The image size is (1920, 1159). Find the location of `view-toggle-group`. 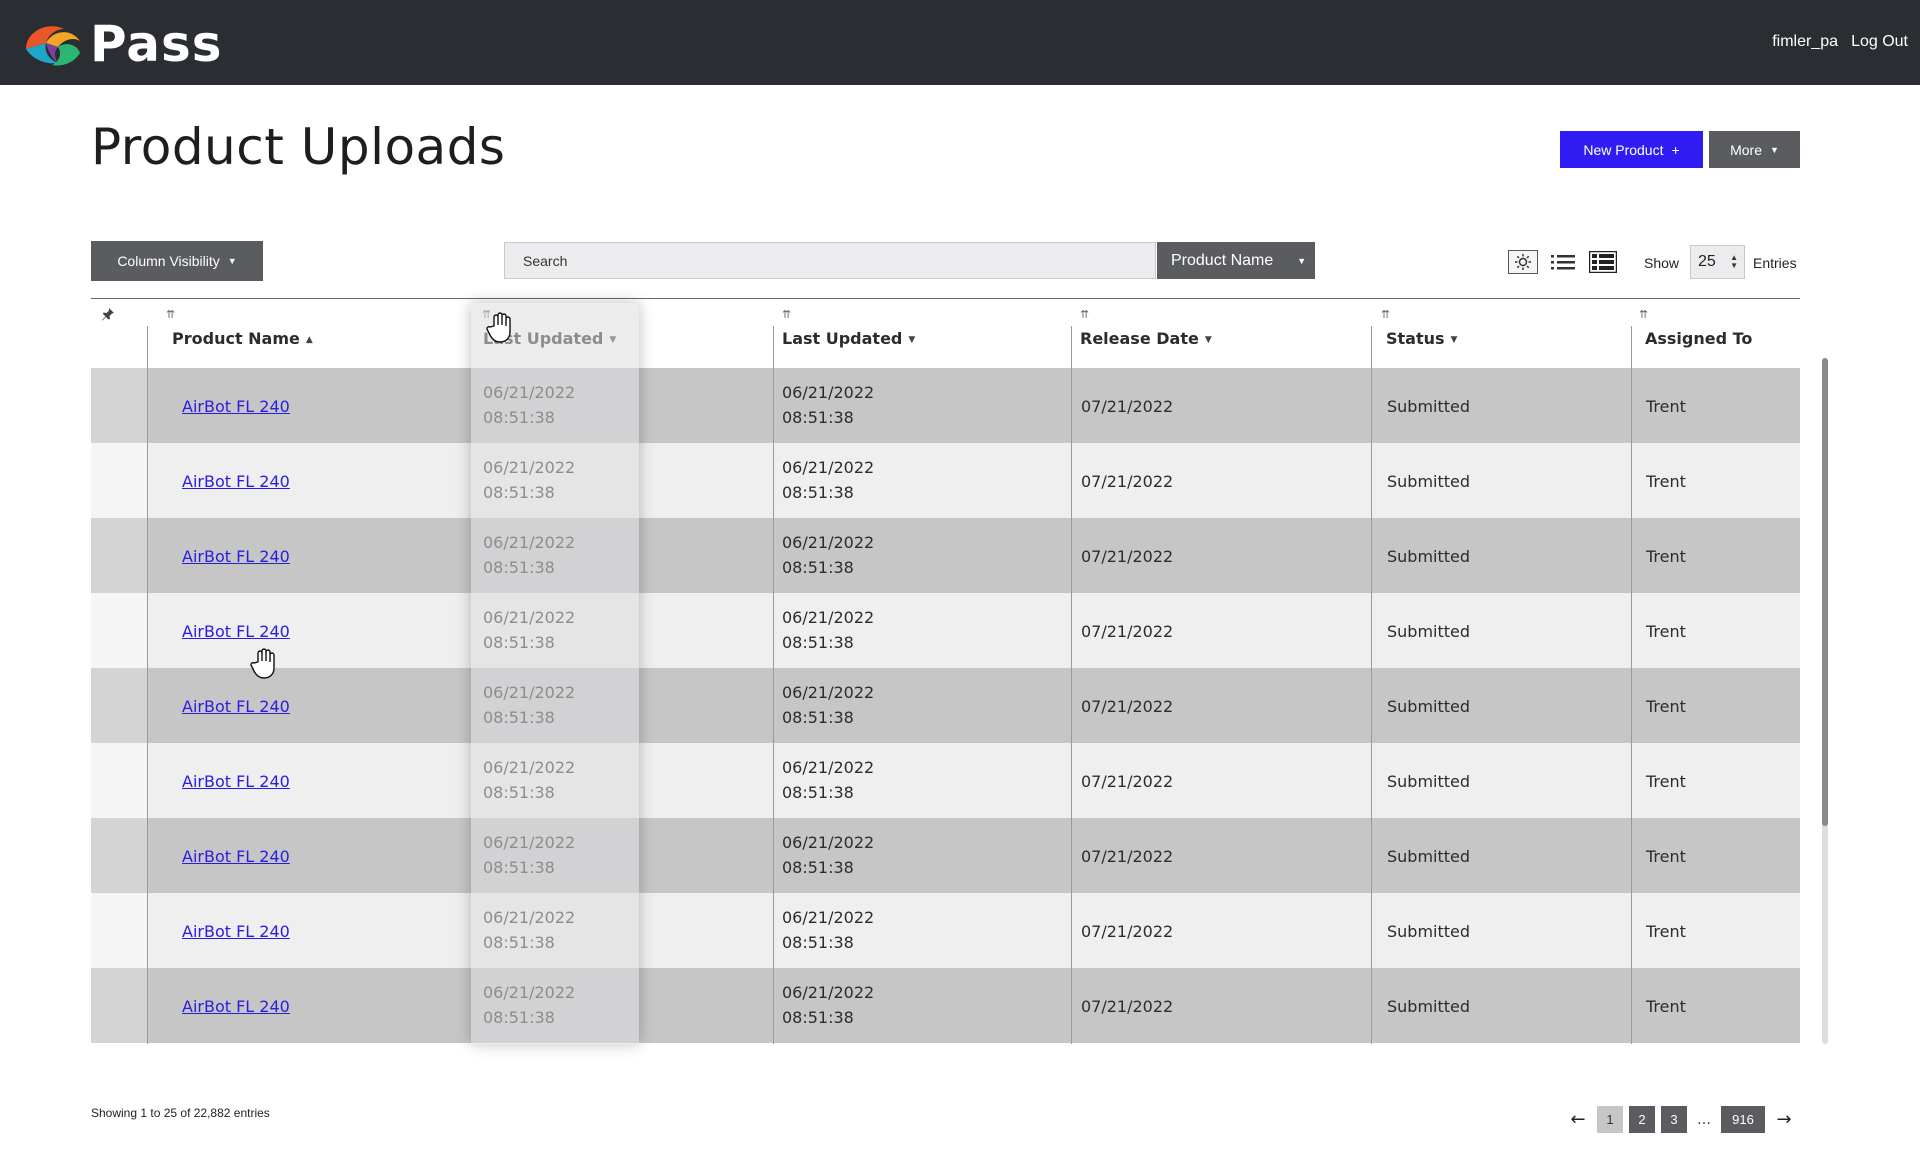

view-toggle-group is located at coordinates (1563, 262).